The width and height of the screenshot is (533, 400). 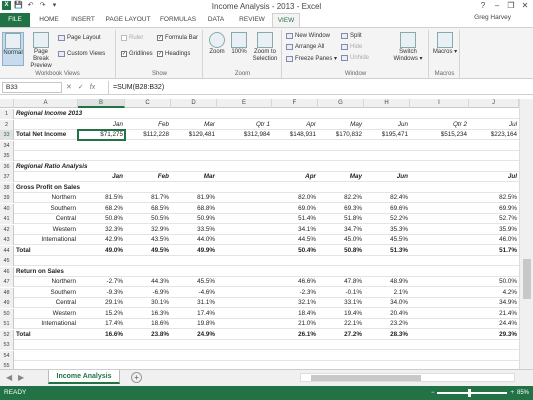 What do you see at coordinates (101, 324) in the screenshot?
I see `cell-b51: 17.4%` at bounding box center [101, 324].